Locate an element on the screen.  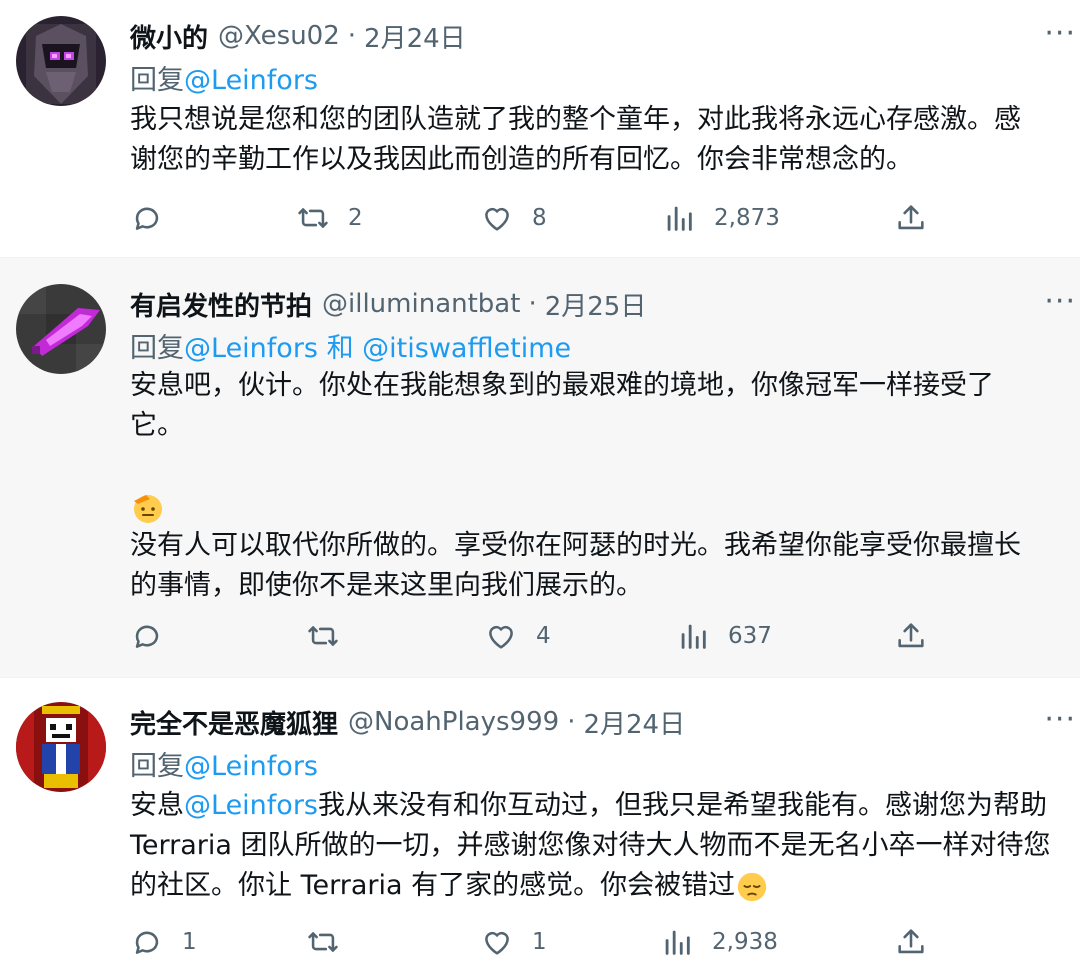
action-bar: 2 8 2,873 is located at coordinates (540, 218).